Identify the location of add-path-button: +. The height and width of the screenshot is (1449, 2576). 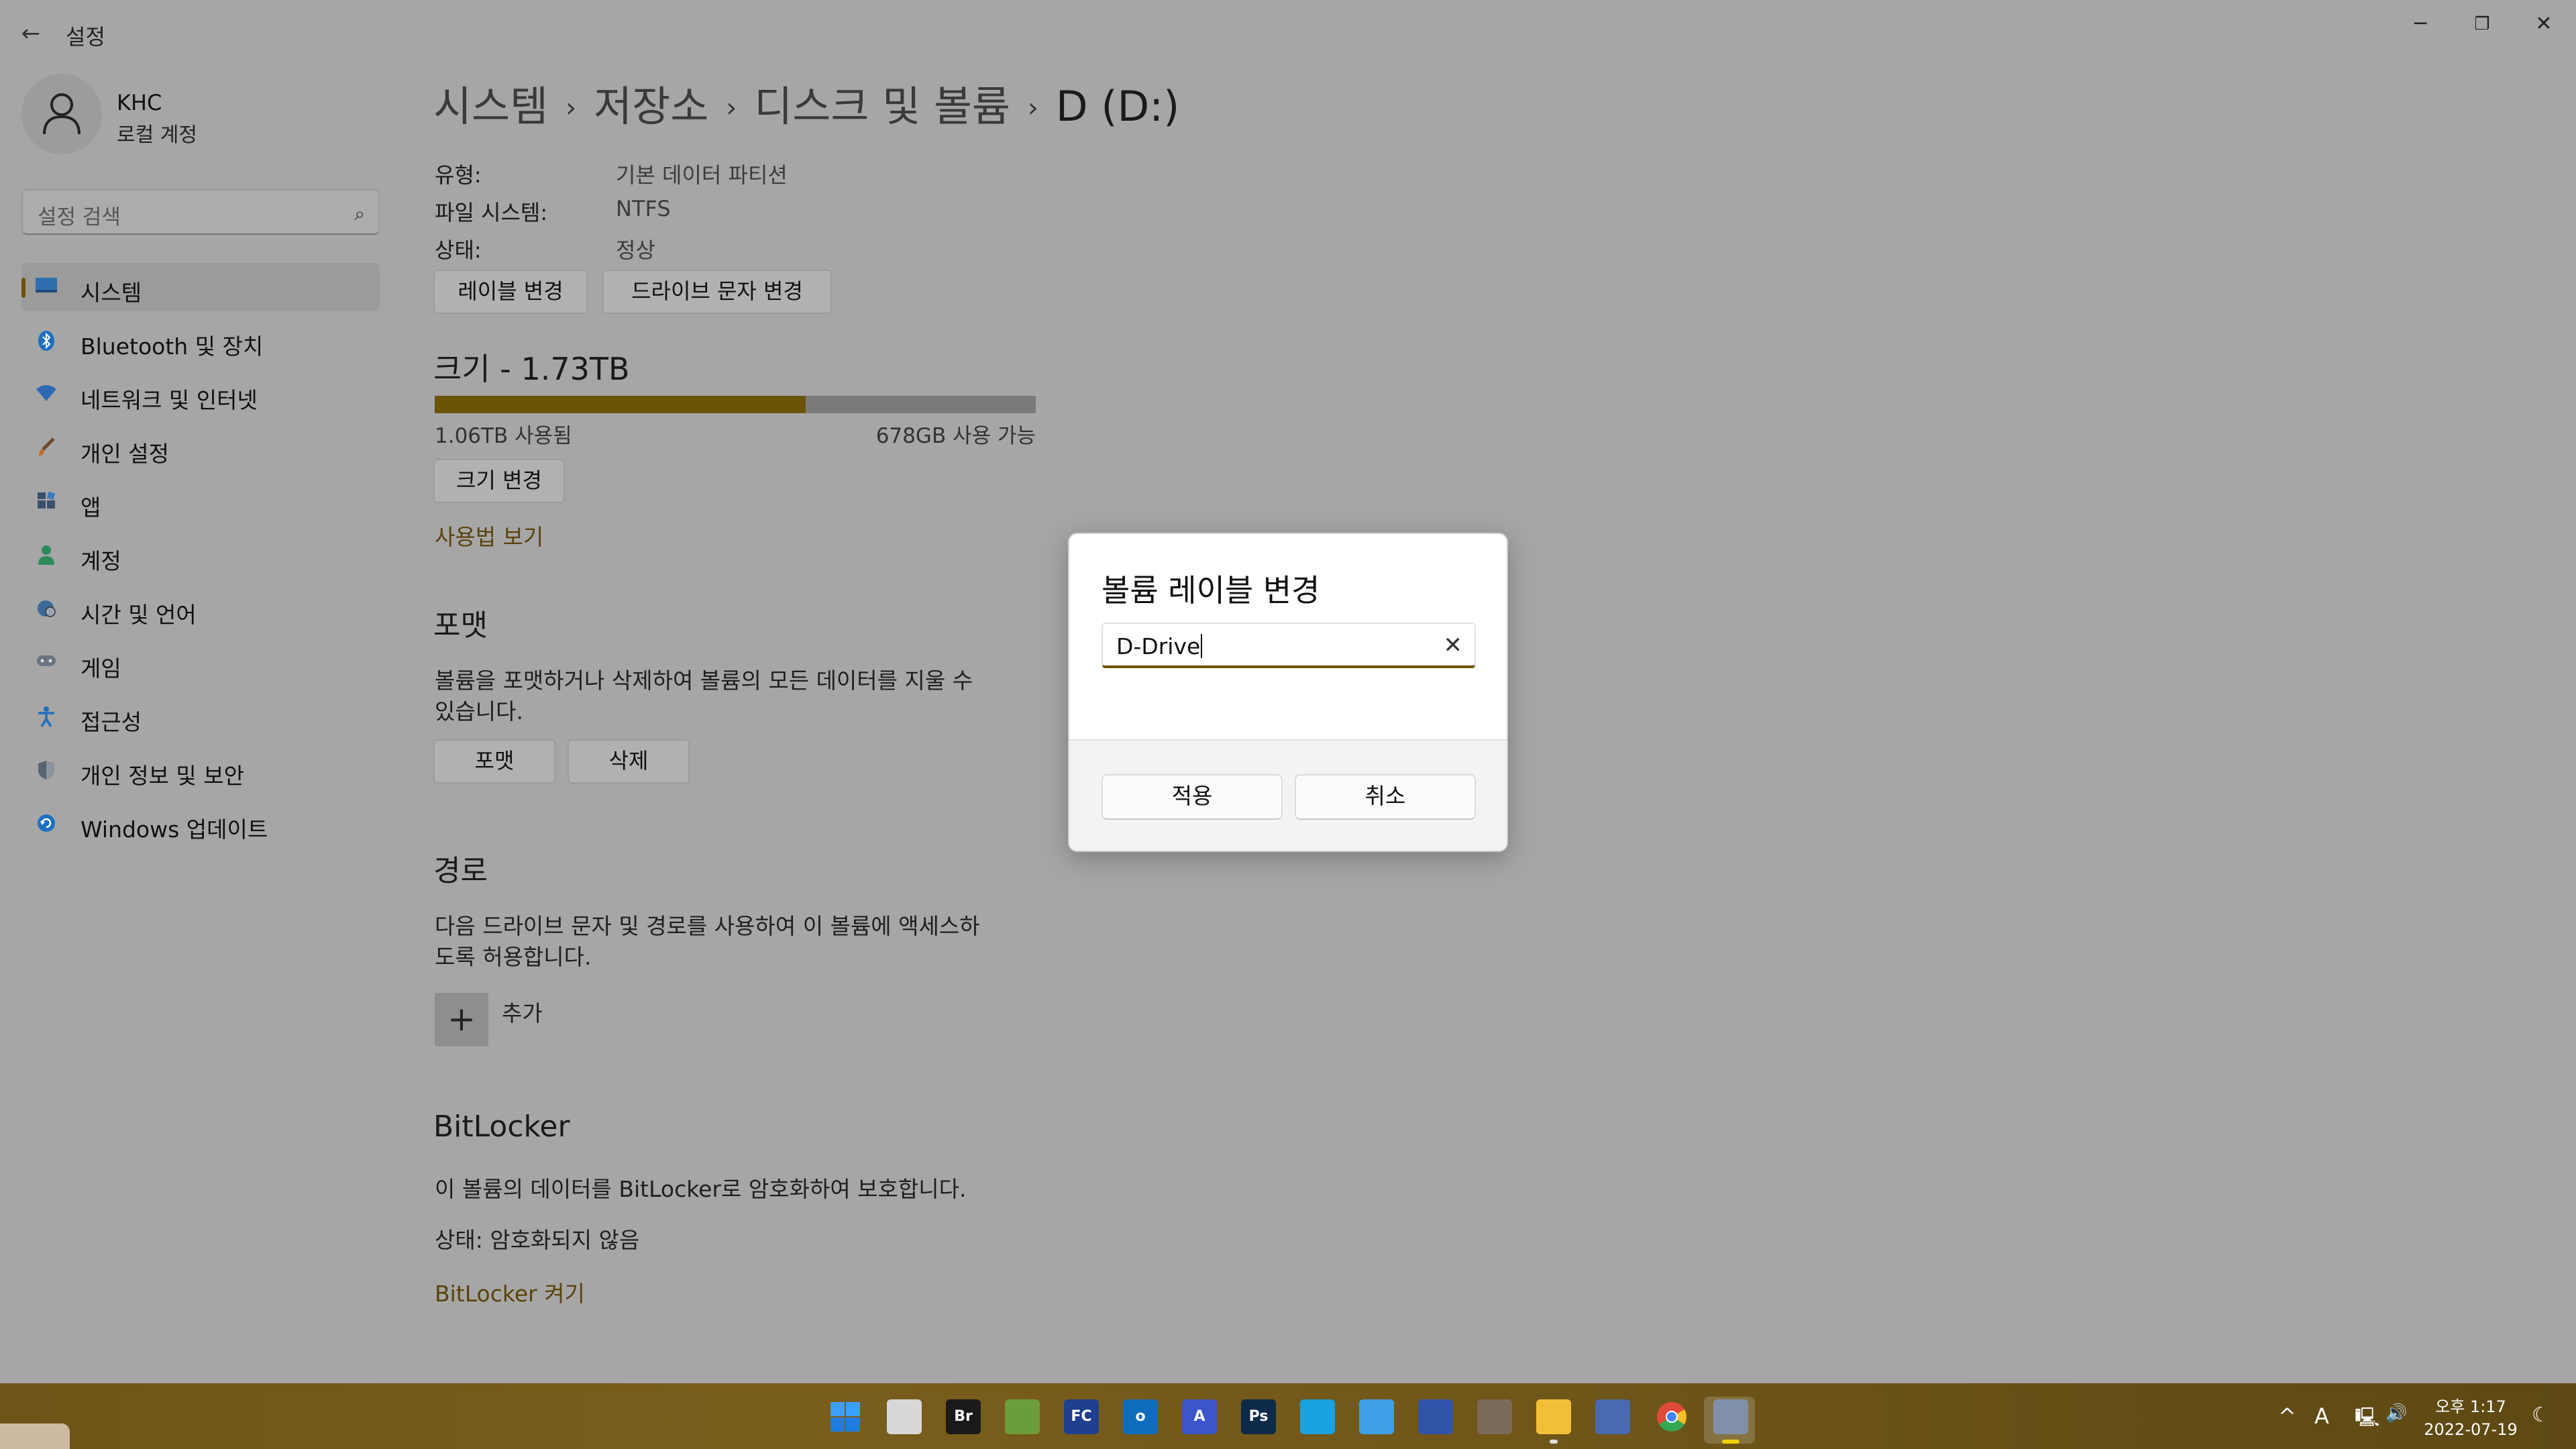
(461, 1019).